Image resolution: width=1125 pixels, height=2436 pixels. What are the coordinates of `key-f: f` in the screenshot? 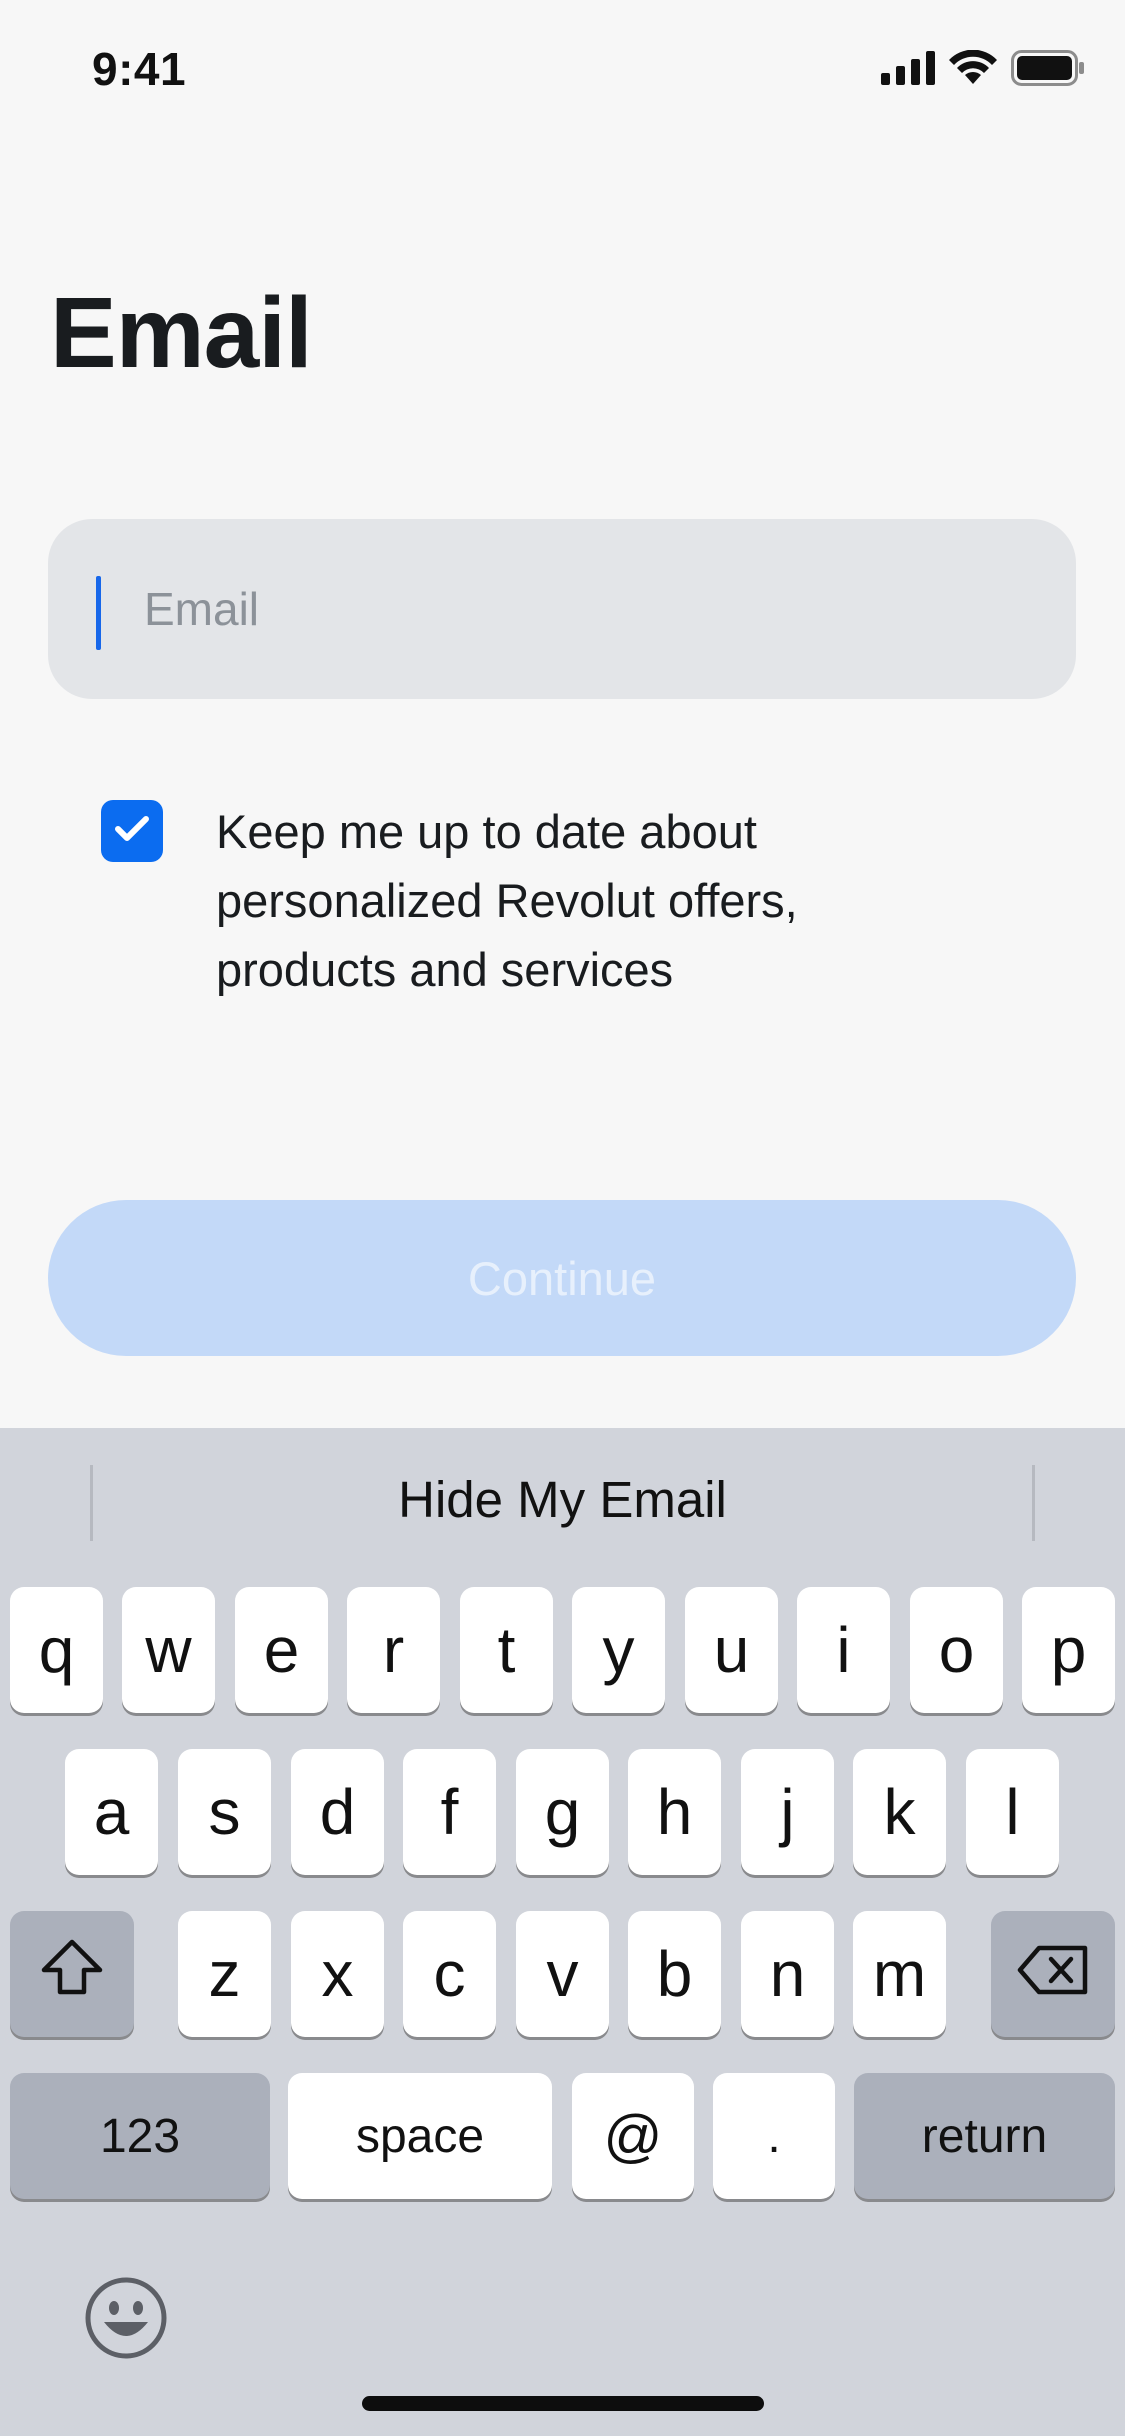 It's located at (449, 1812).